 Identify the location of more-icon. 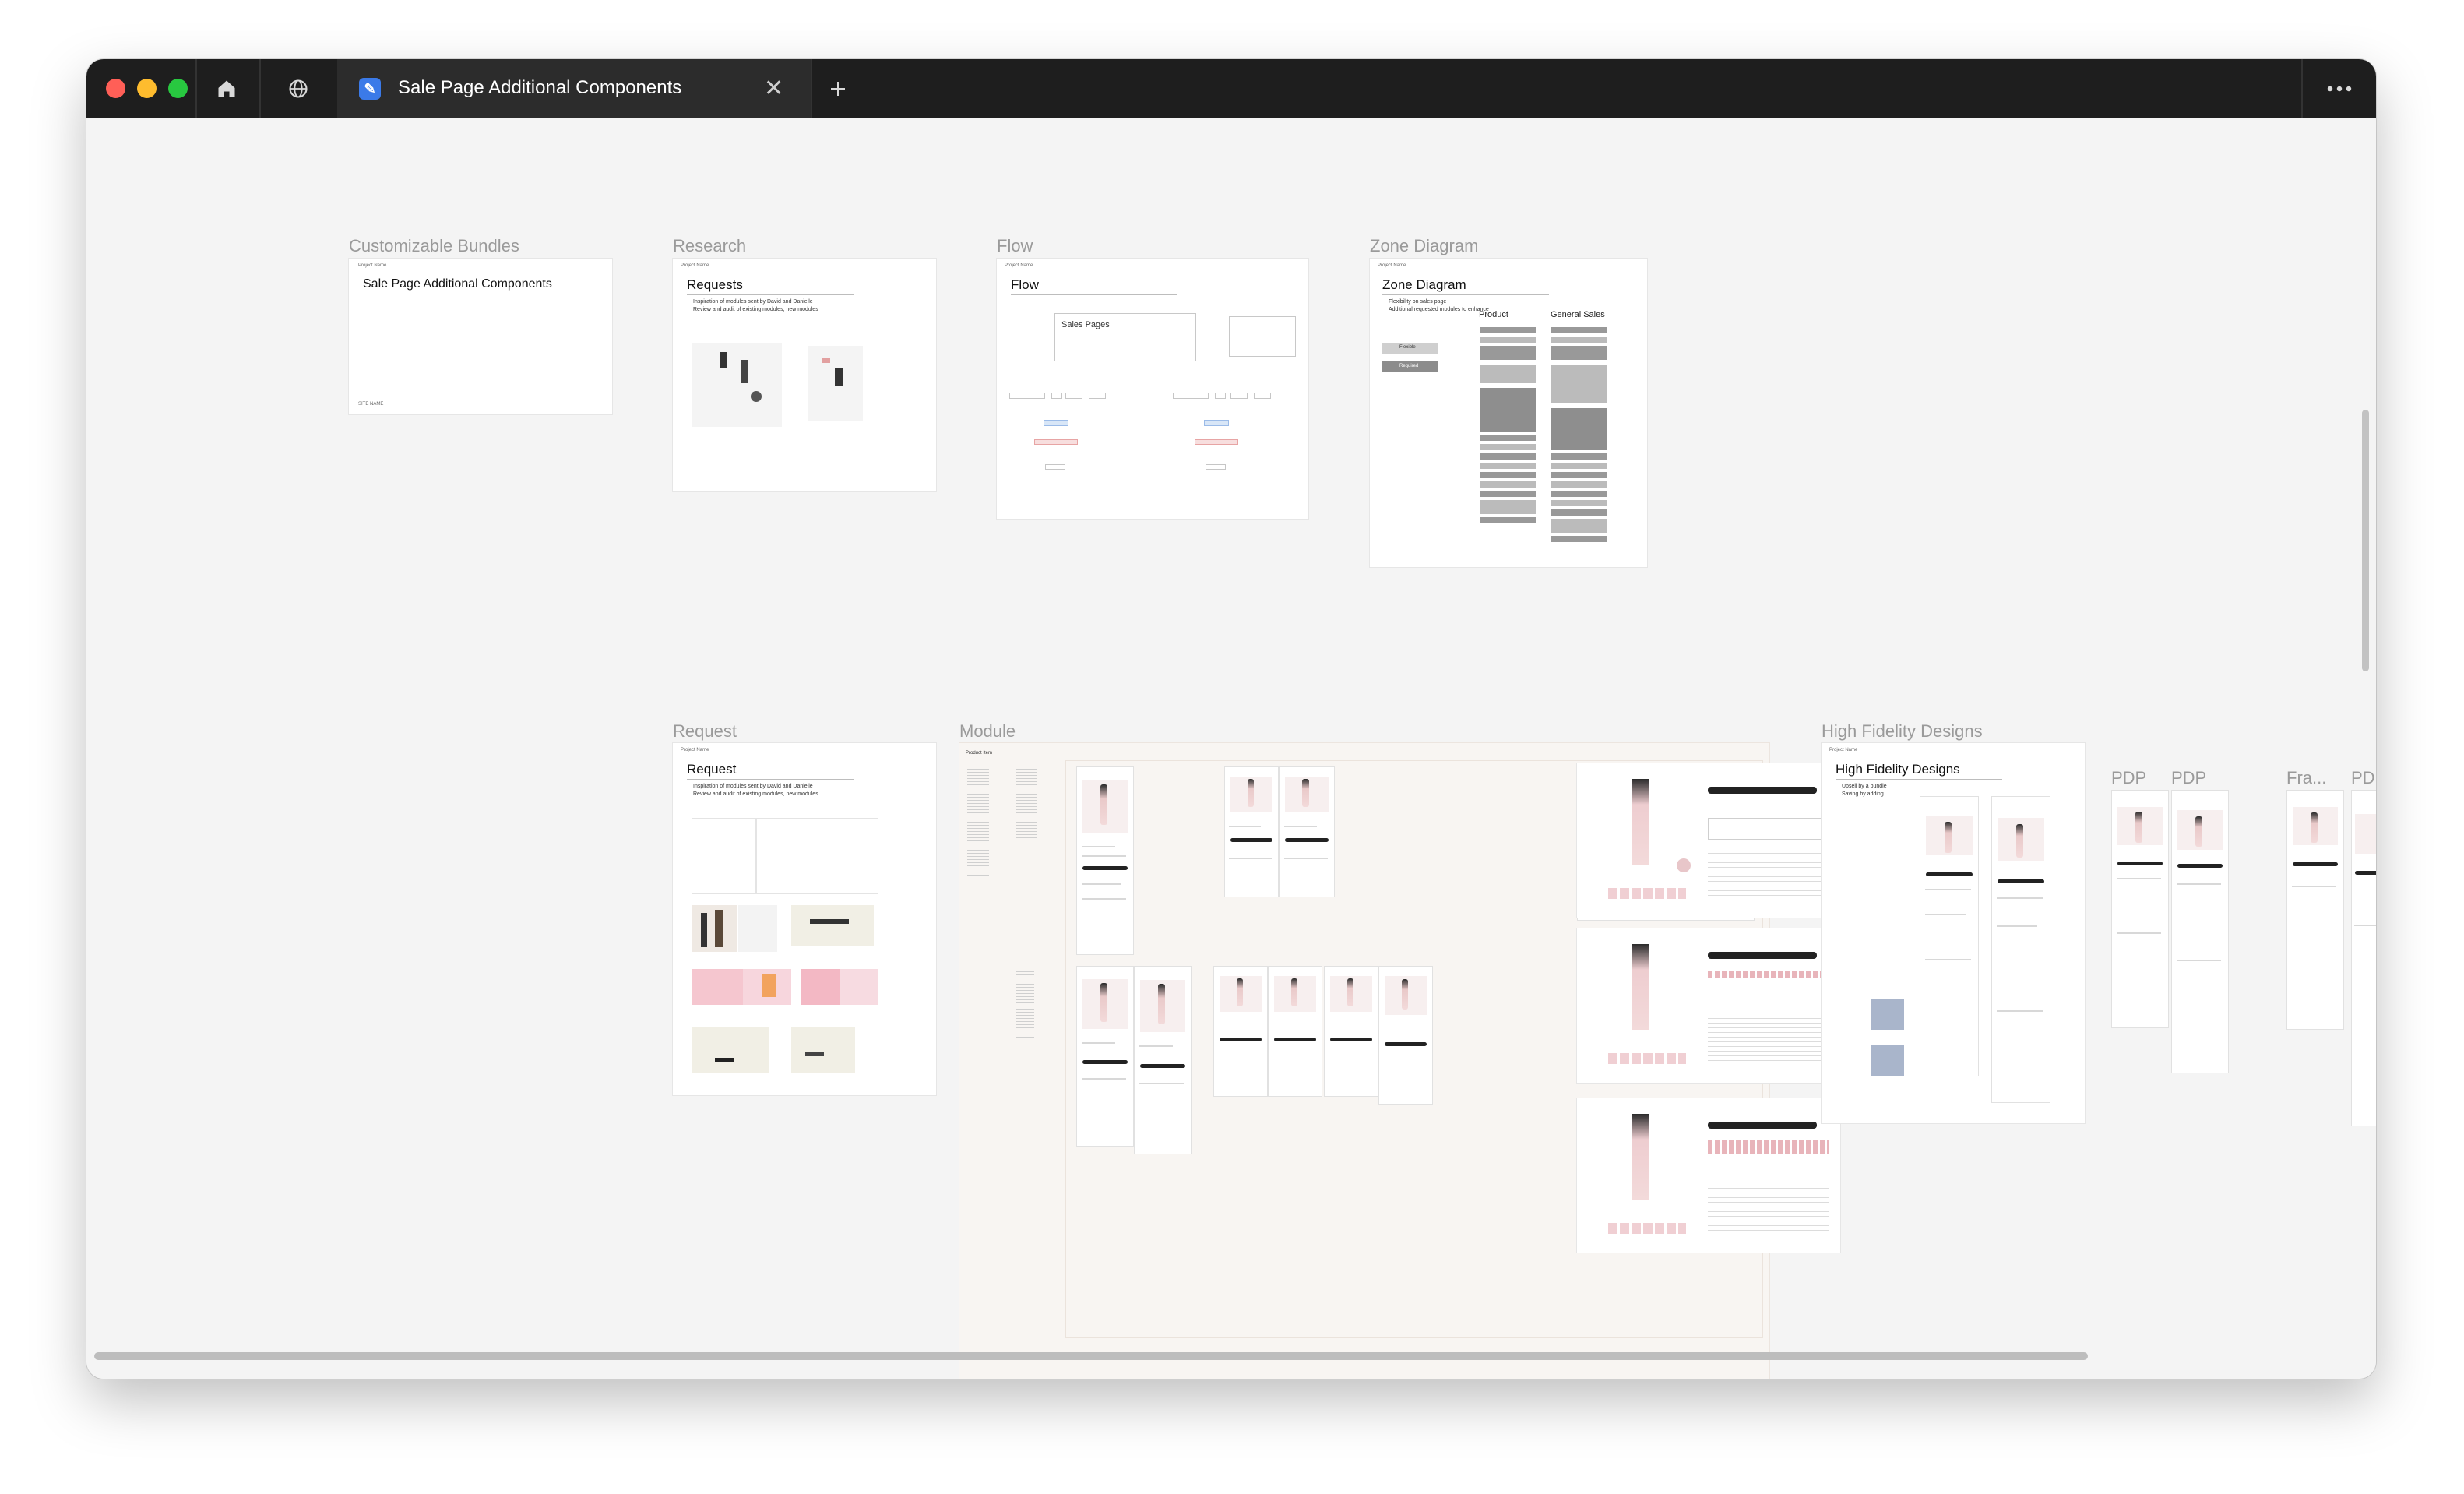
(2339, 89).